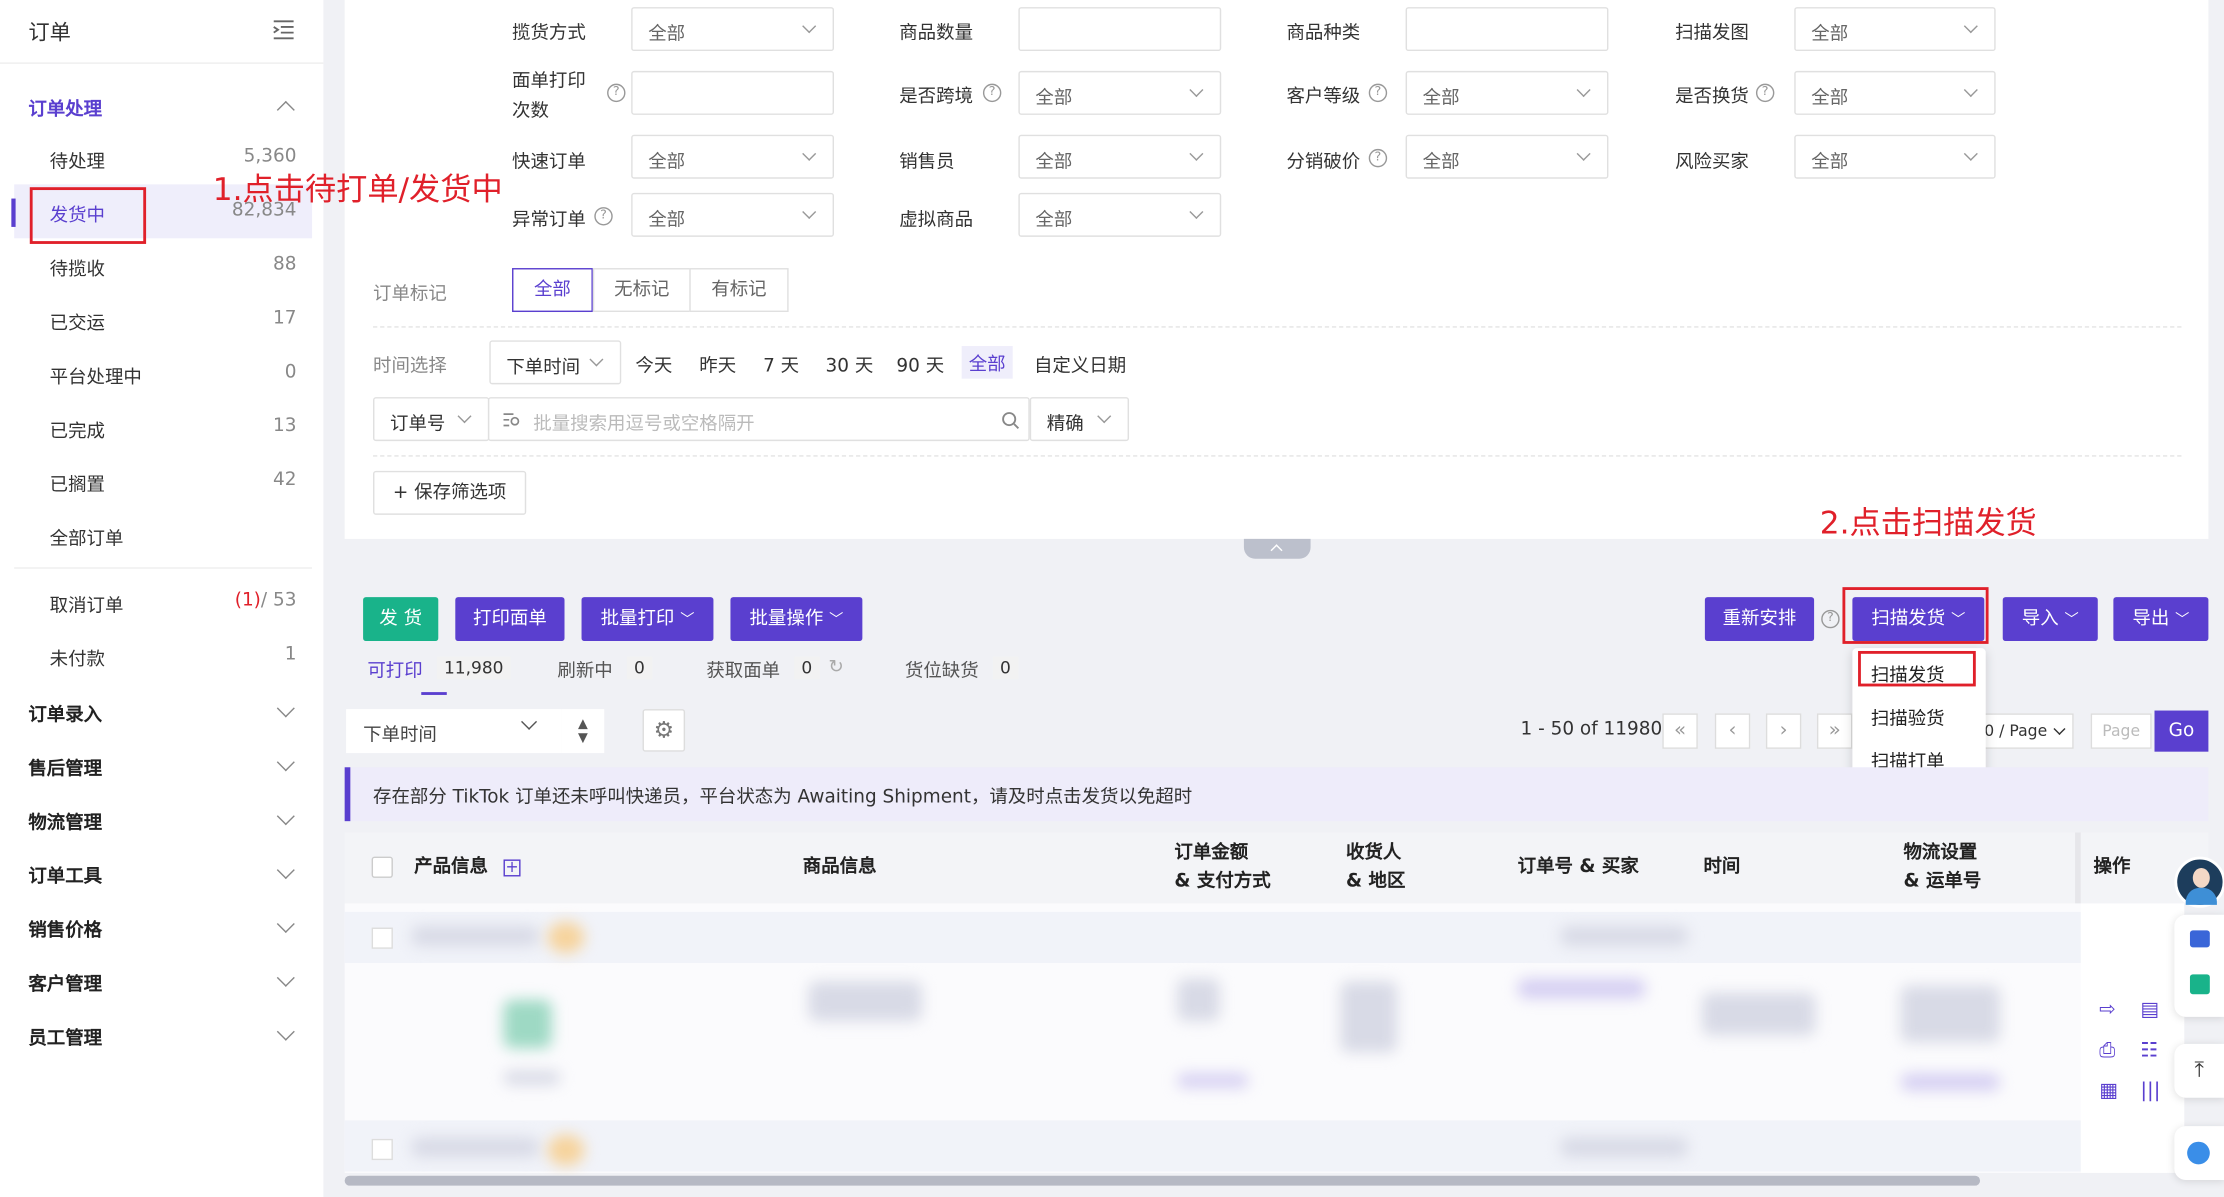 The height and width of the screenshot is (1197, 2224). I want to click on cross-border-select: 全部, so click(1120, 92).